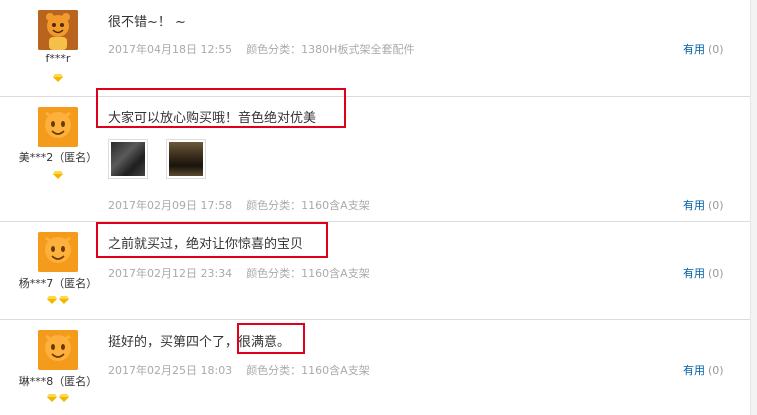  I want to click on review-date: 2017年02月25日 18:03, so click(170, 370).